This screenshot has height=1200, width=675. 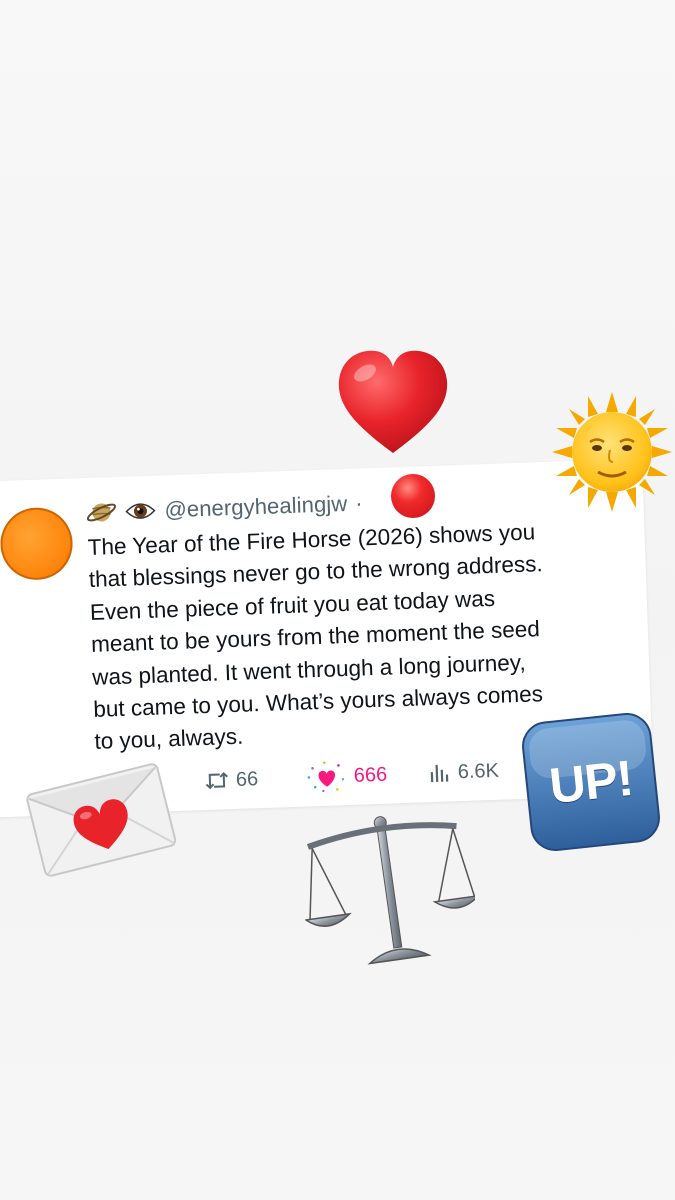 I want to click on saturn-icon, so click(x=101, y=512).